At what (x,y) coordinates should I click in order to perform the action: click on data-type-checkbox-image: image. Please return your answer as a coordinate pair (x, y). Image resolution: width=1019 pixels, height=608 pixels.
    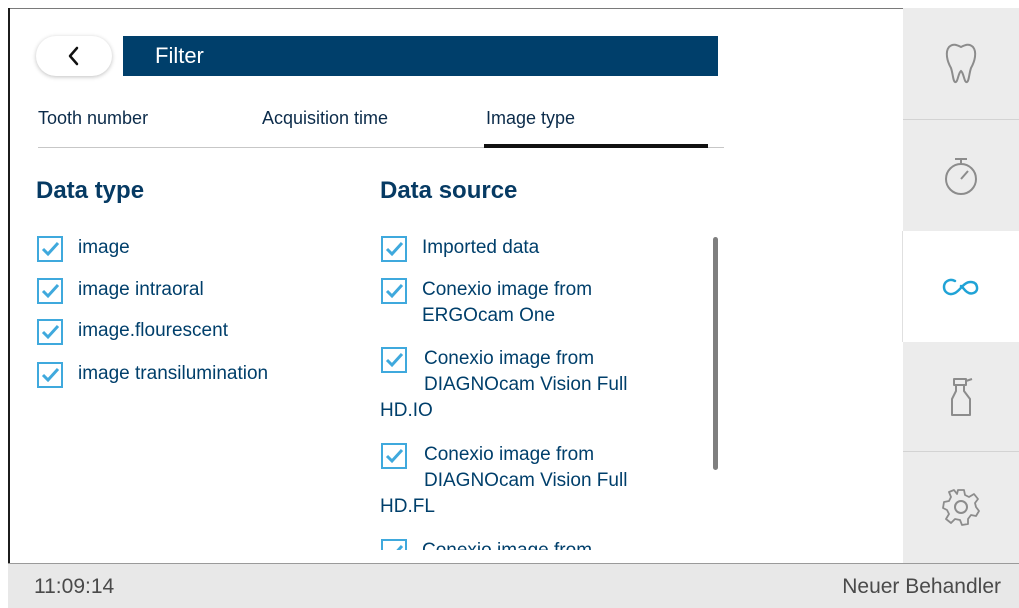
    Looking at the image, I should click on (83, 249).